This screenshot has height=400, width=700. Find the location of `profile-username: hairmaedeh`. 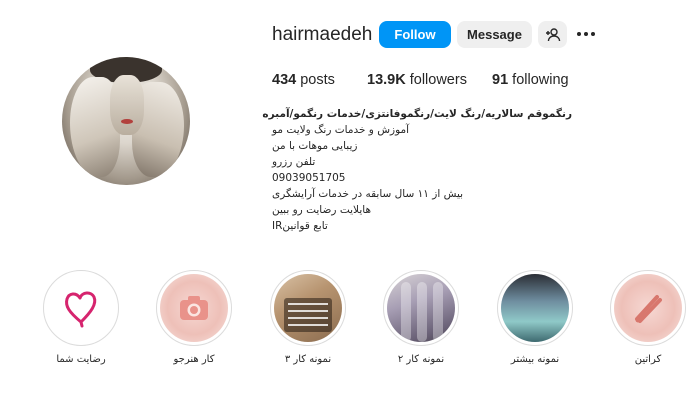

profile-username: hairmaedeh is located at coordinates (322, 34).